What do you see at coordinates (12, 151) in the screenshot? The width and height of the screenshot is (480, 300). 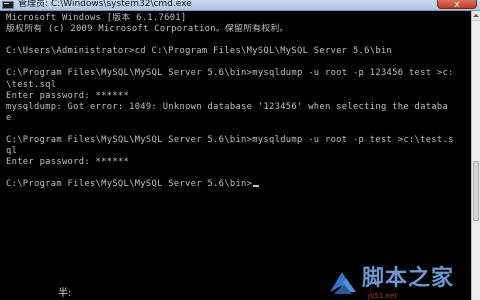 I see `console-line: ql` at bounding box center [12, 151].